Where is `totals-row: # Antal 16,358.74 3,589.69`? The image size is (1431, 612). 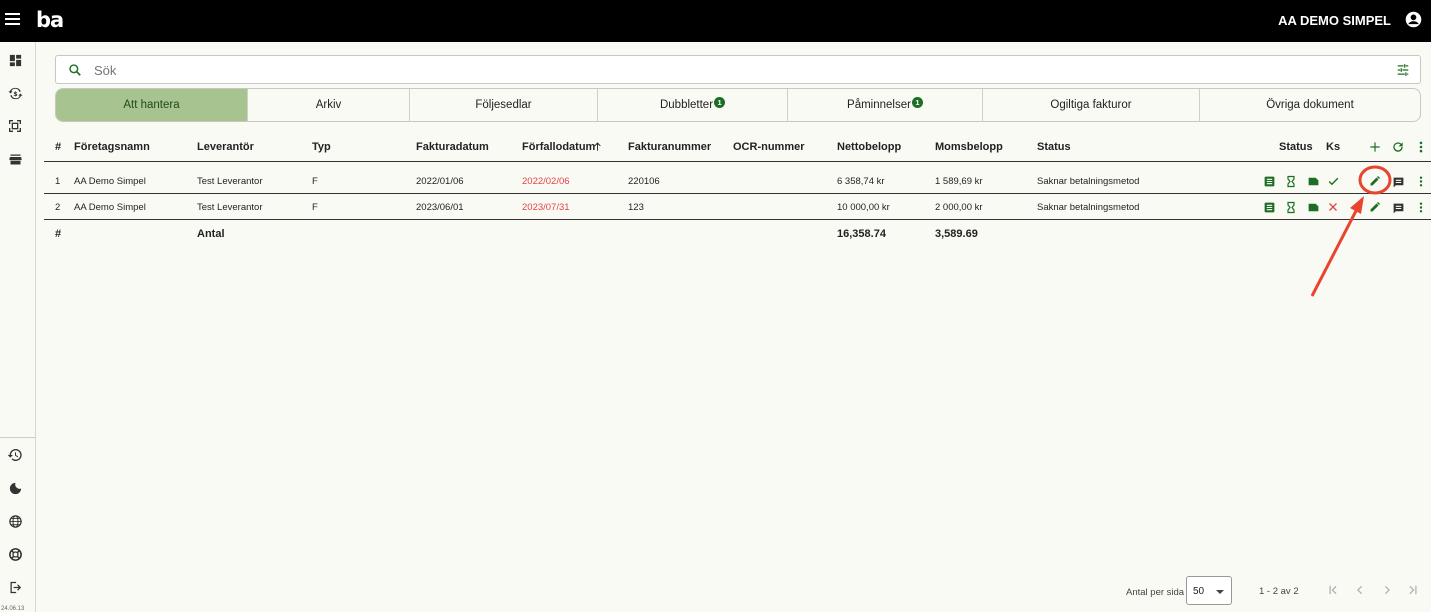
totals-row: # Antal 16,358.74 3,589.69 is located at coordinates (737, 233).